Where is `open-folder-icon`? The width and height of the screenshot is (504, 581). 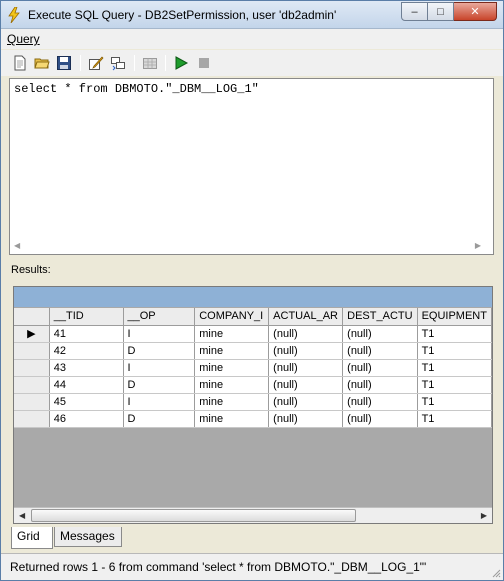 open-folder-icon is located at coordinates (42, 63).